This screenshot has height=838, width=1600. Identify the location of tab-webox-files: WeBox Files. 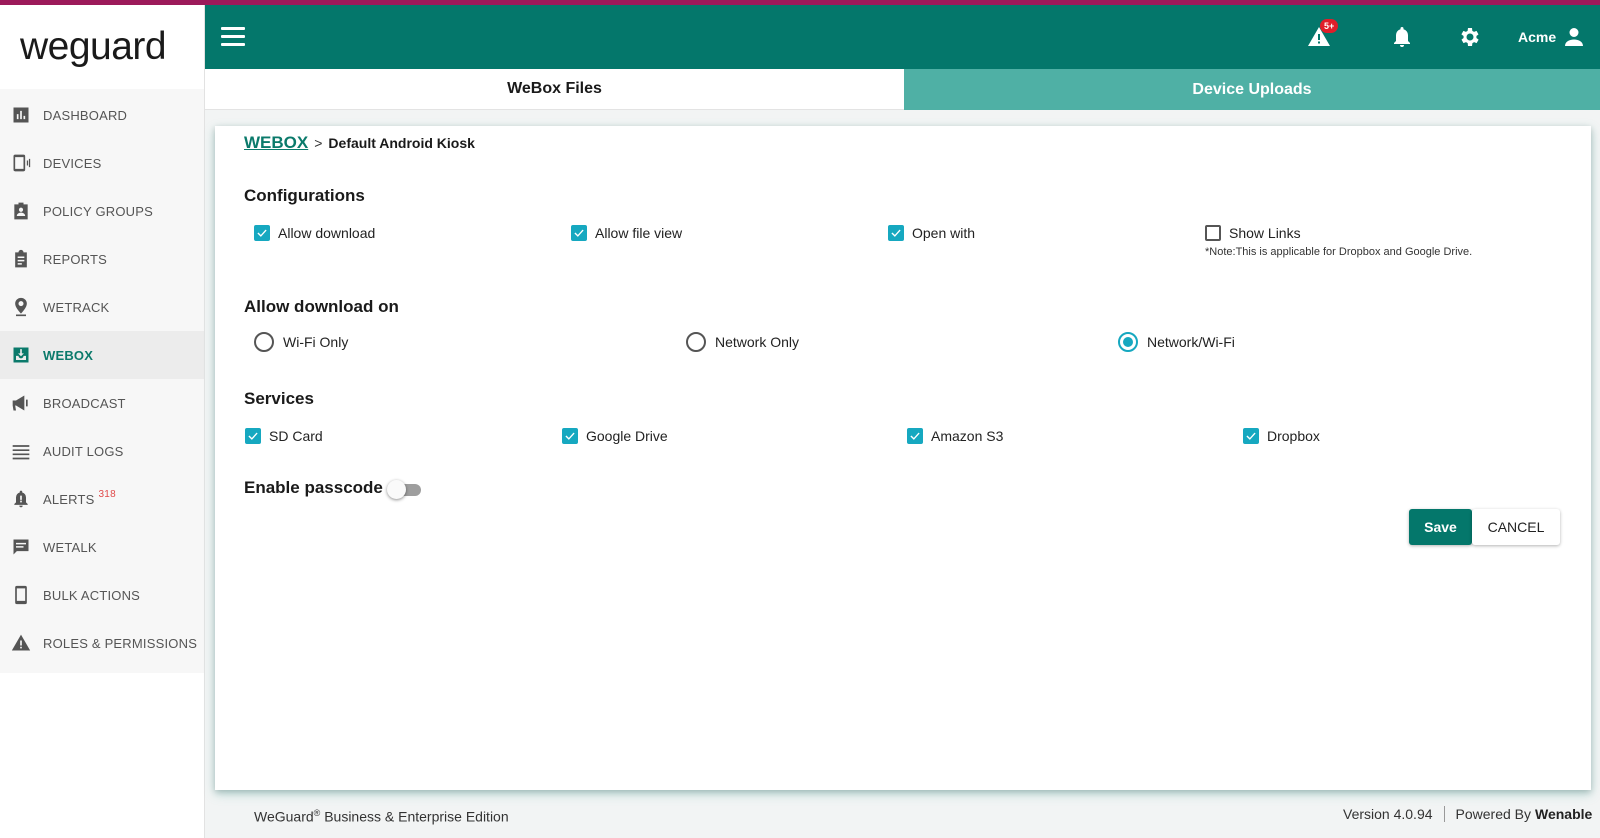
(554, 89).